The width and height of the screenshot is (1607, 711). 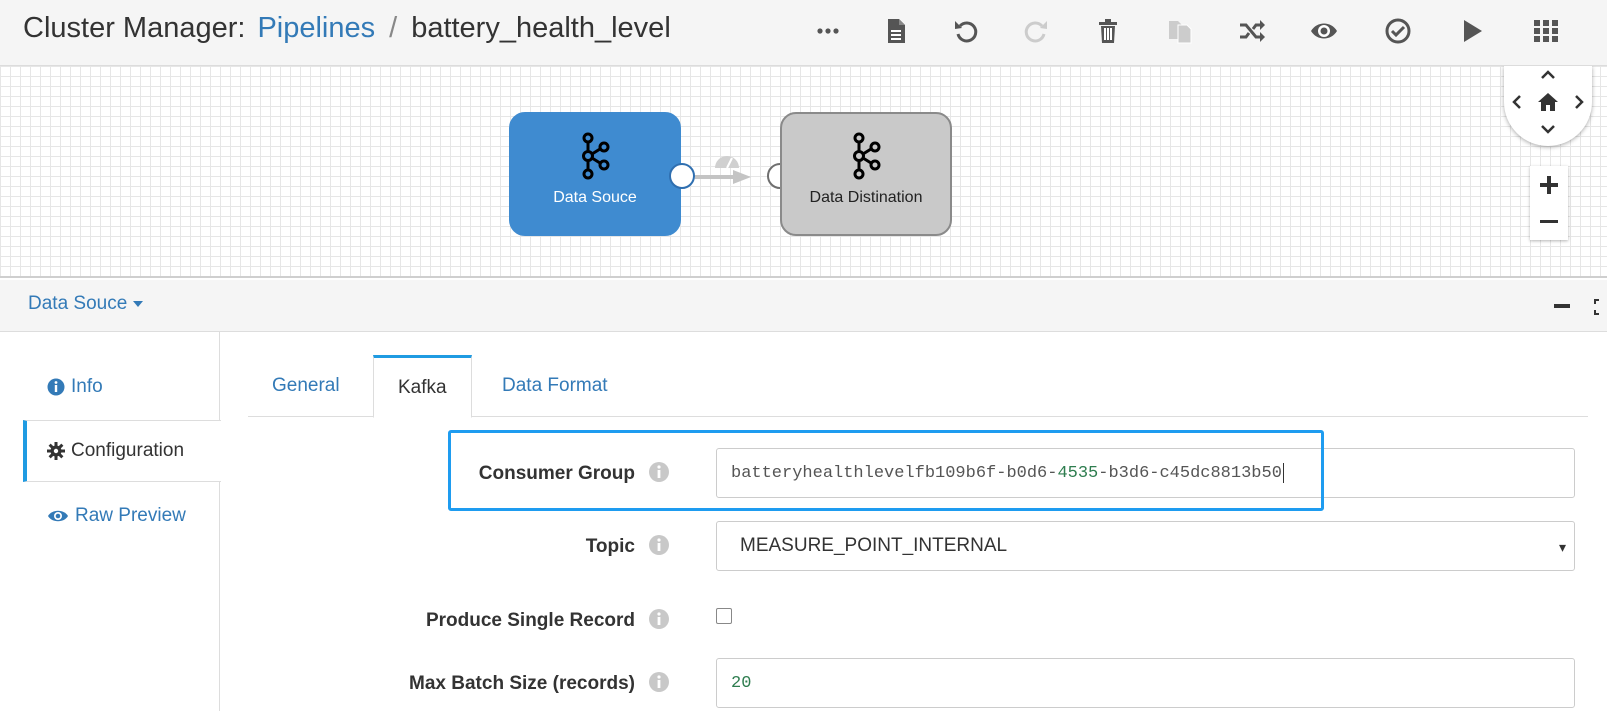 What do you see at coordinates (1472, 31) in the screenshot?
I see `run-play-icon` at bounding box center [1472, 31].